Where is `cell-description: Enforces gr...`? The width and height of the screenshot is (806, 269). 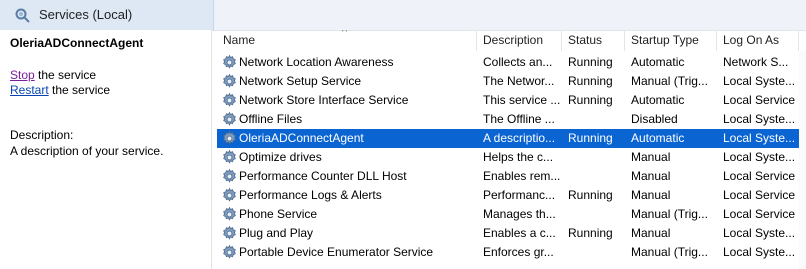
cell-description: Enforces gr... is located at coordinates (518, 252).